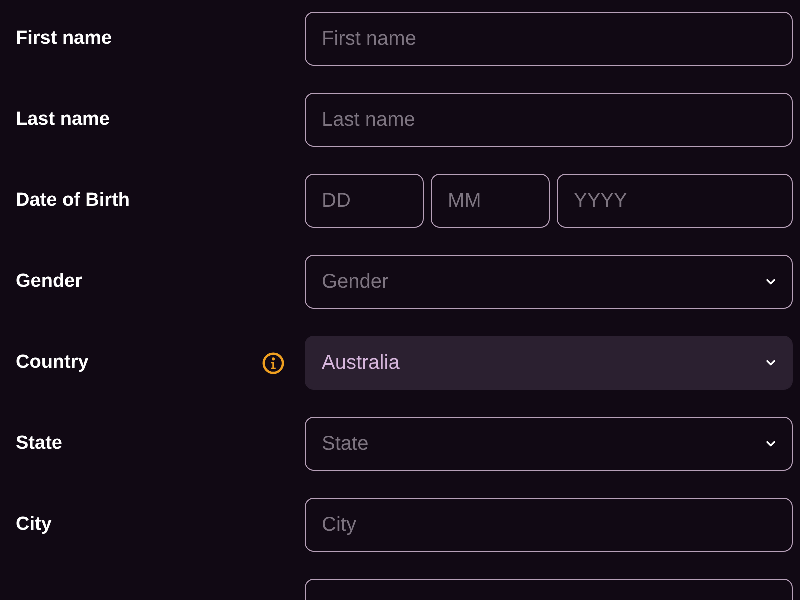 The width and height of the screenshot is (800, 600). Describe the element at coordinates (52, 363) in the screenshot. I see `field-label: Country` at that location.